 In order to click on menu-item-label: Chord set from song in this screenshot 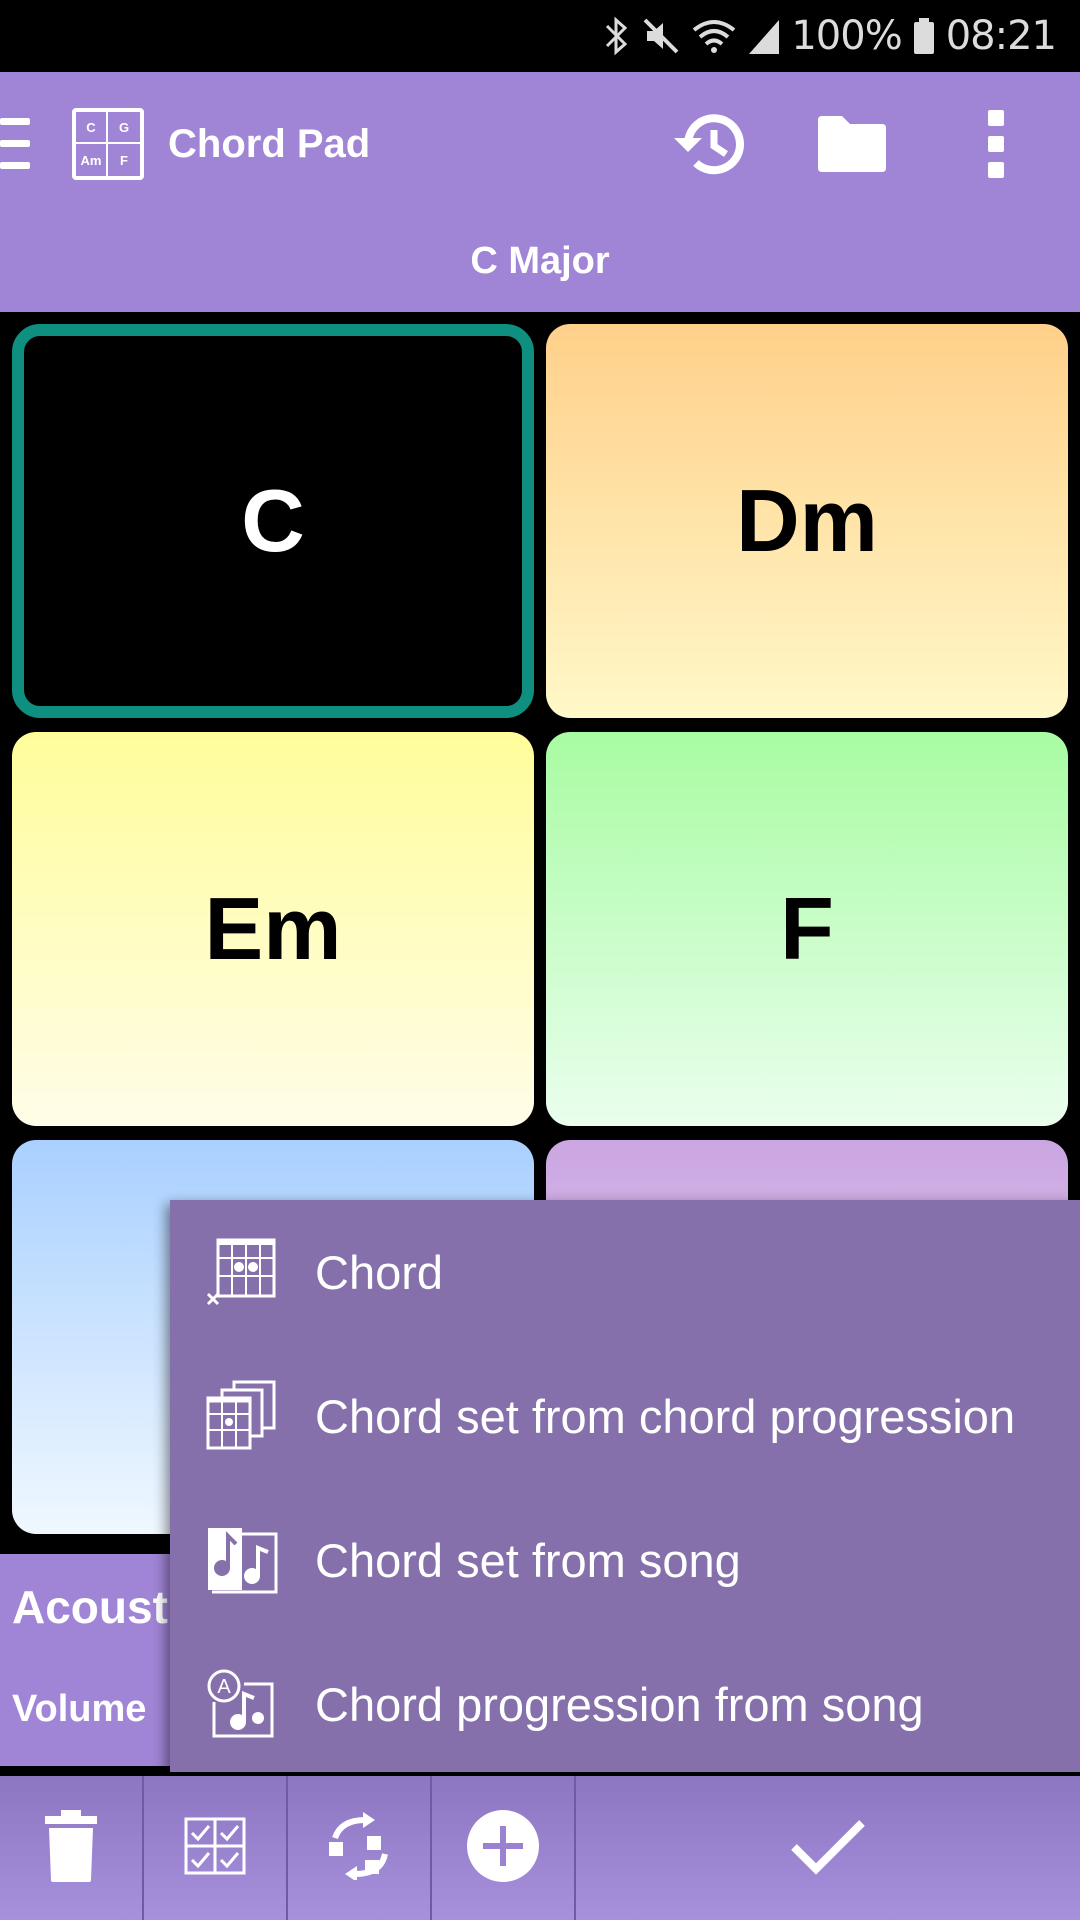, I will do `click(528, 1560)`.